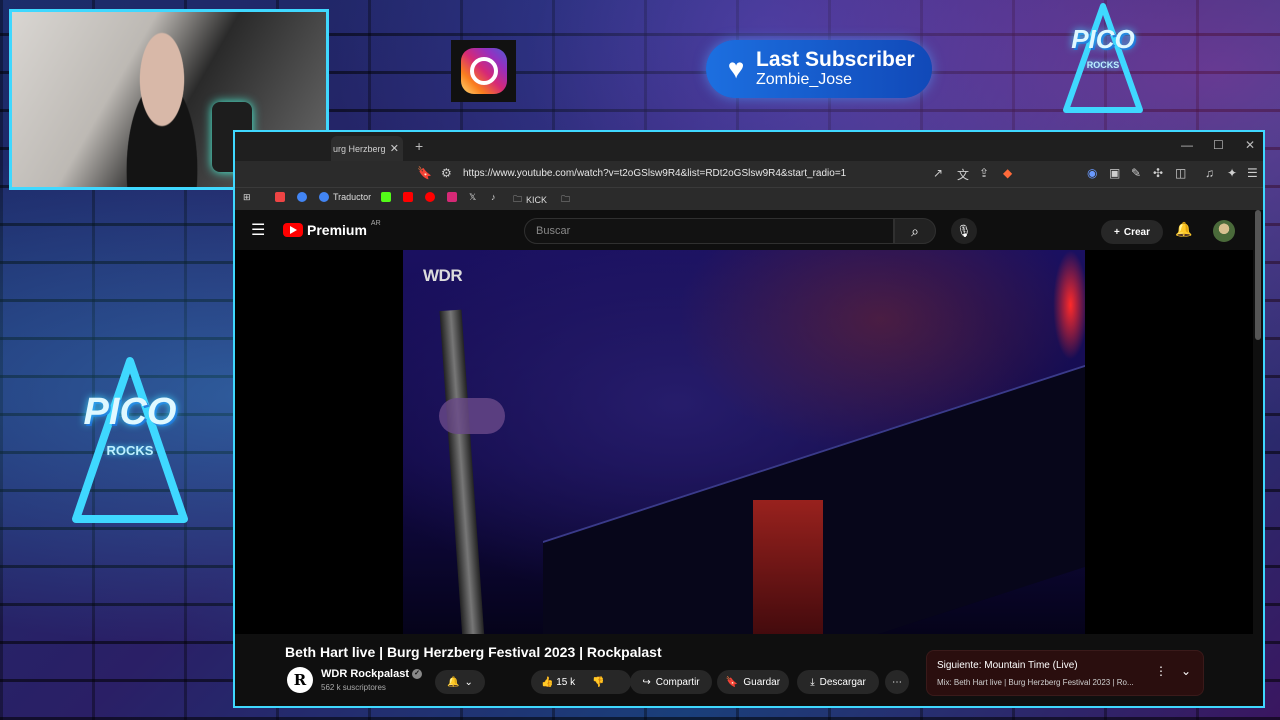 This screenshot has width=1280, height=720. What do you see at coordinates (753, 682) in the screenshot?
I see `save-button: 🔖 Guardar` at bounding box center [753, 682].